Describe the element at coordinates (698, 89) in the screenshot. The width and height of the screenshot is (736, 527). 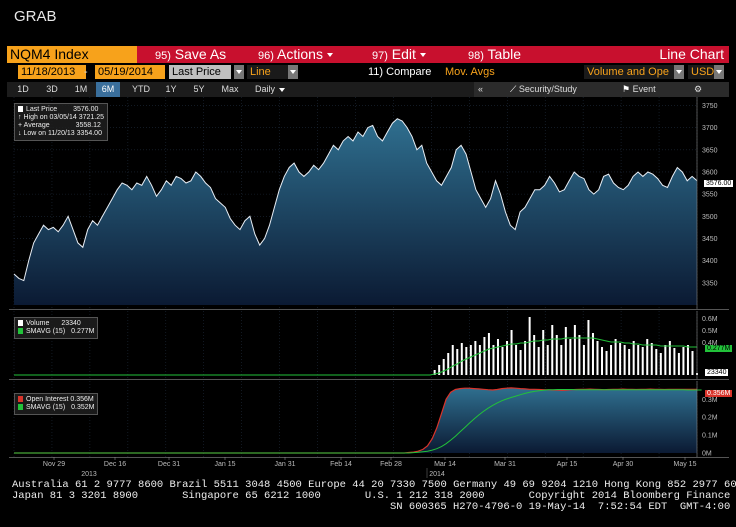
I see `gear-icon: ⚙` at that location.